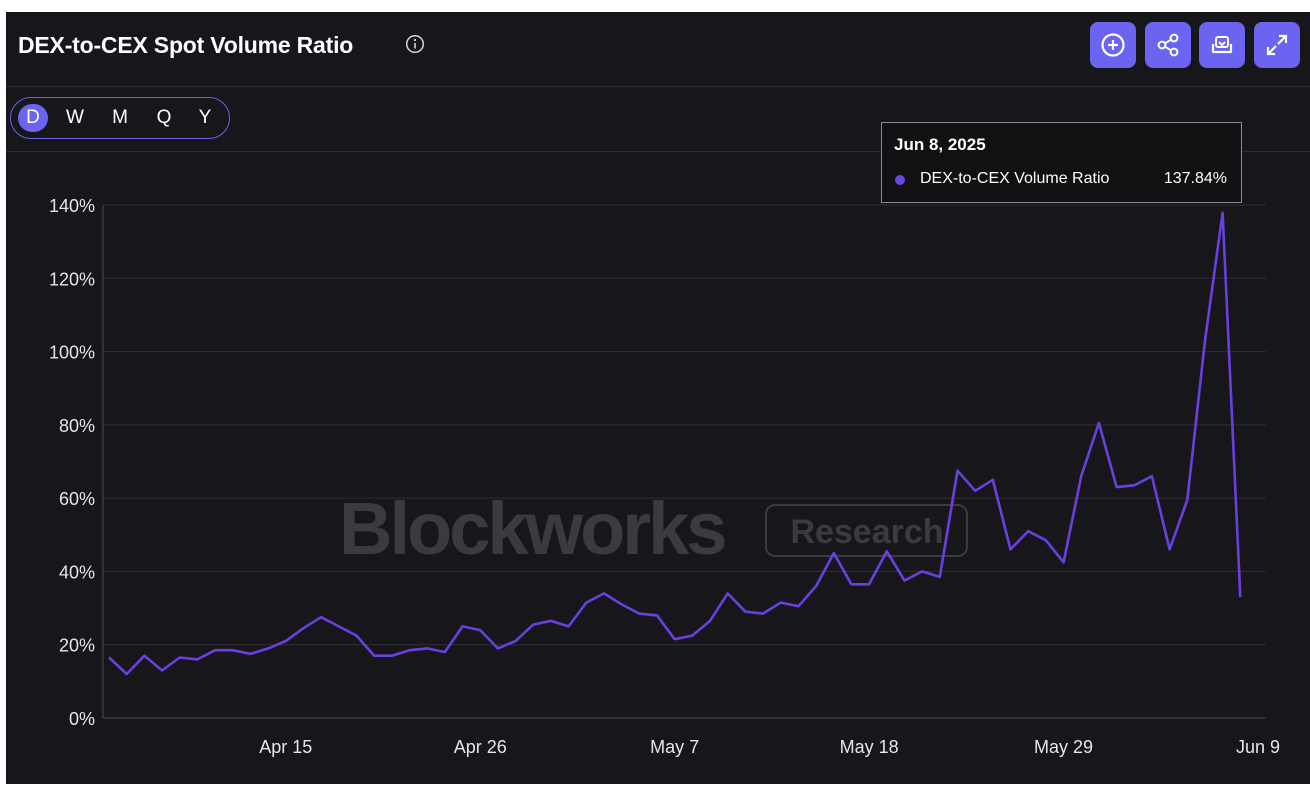  What do you see at coordinates (532, 528) in the screenshot?
I see `watermark-brand: Blockworks` at bounding box center [532, 528].